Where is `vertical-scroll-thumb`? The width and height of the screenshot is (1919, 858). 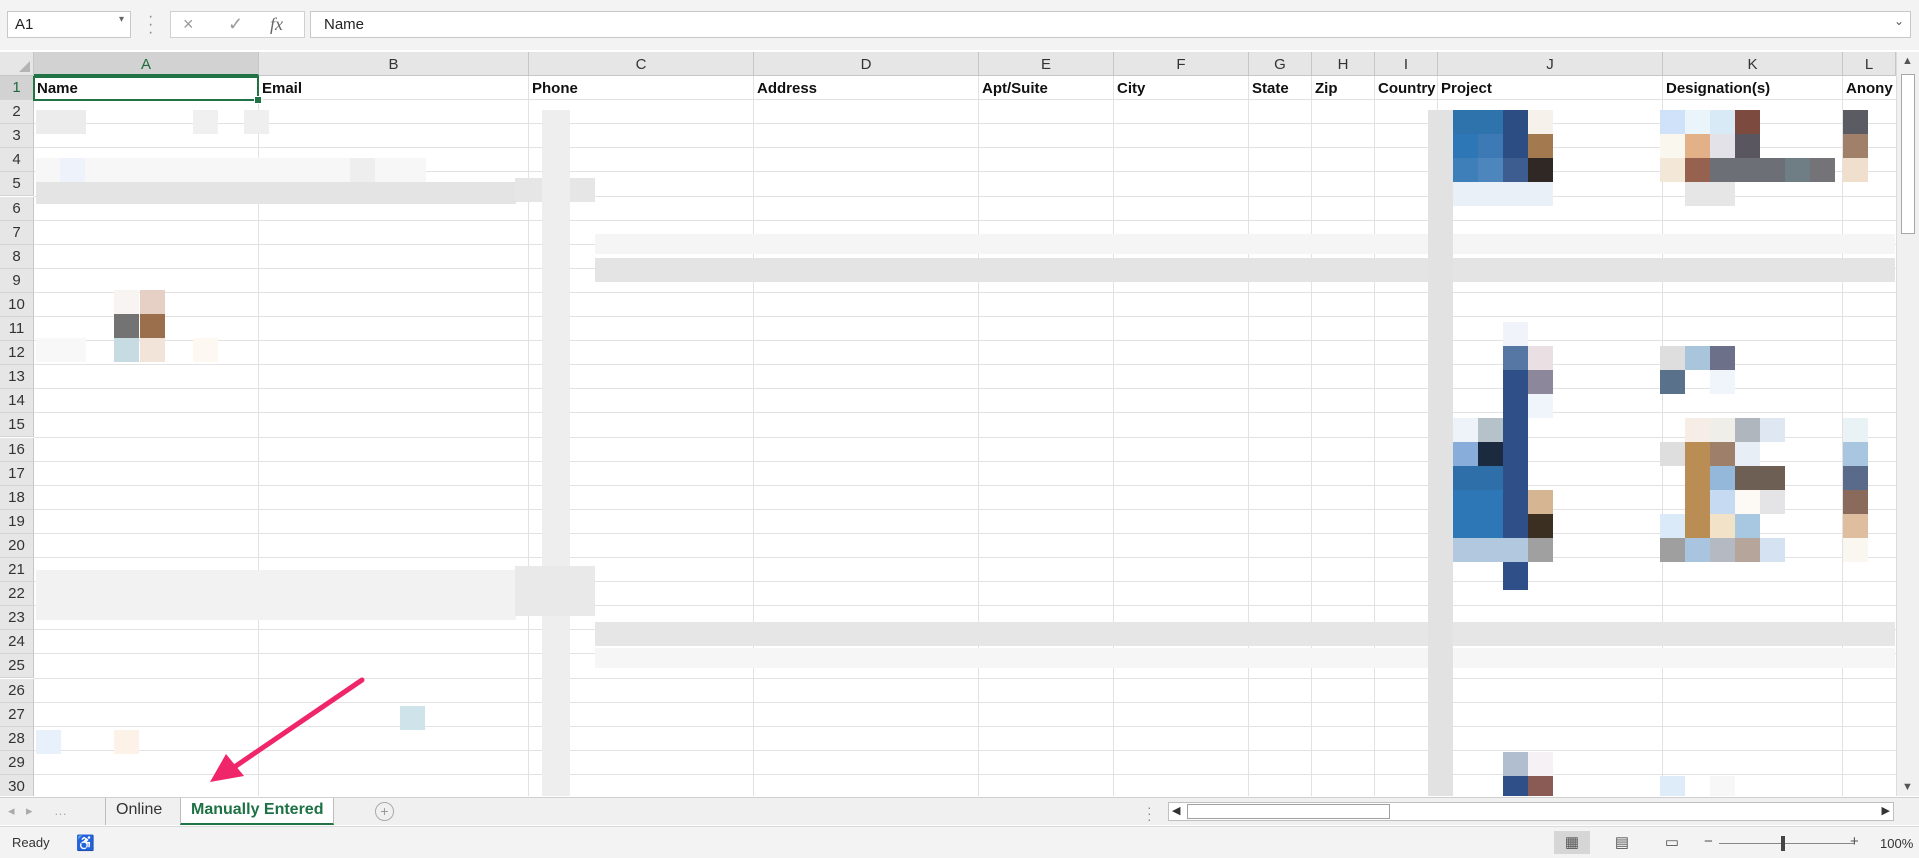
vertical-scroll-thumb is located at coordinates (1908, 154).